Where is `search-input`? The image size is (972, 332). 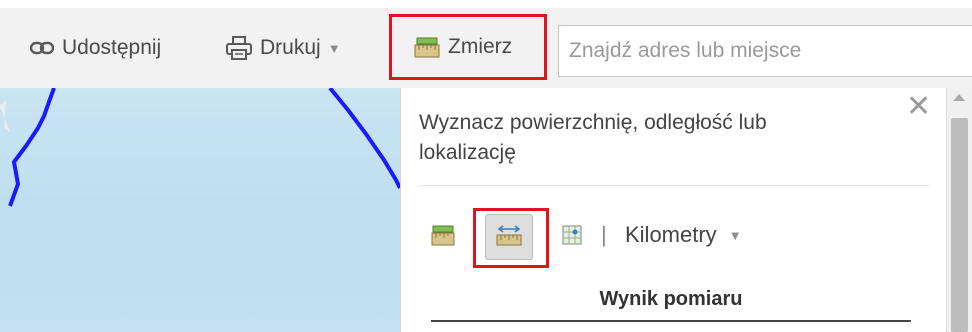
search-input is located at coordinates (765, 51).